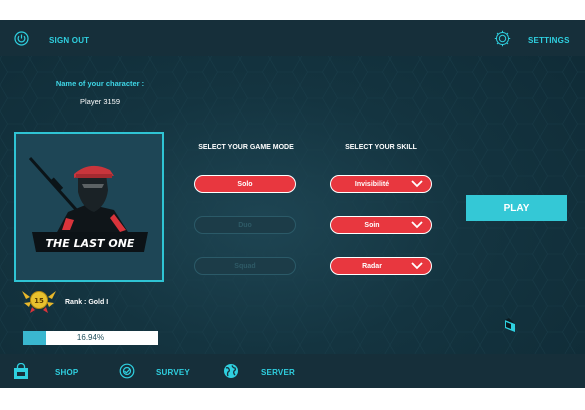  What do you see at coordinates (246, 147) in the screenshot?
I see `game-mode-heading: SELECT YOUR GAME MODE` at bounding box center [246, 147].